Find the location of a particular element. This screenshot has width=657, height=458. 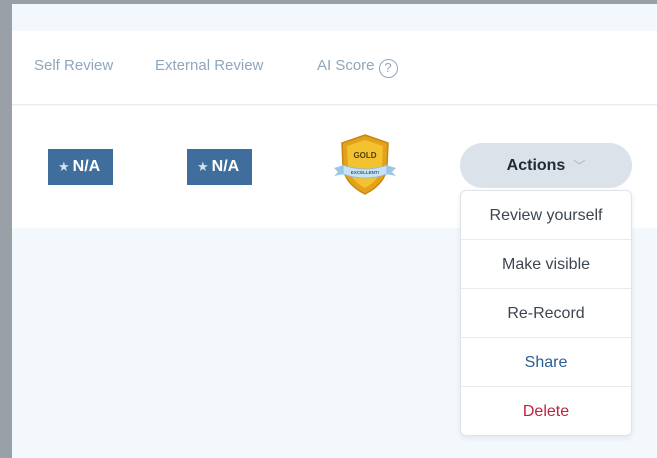

medal-ribbon-text: EXCELLENT! is located at coordinates (365, 172).